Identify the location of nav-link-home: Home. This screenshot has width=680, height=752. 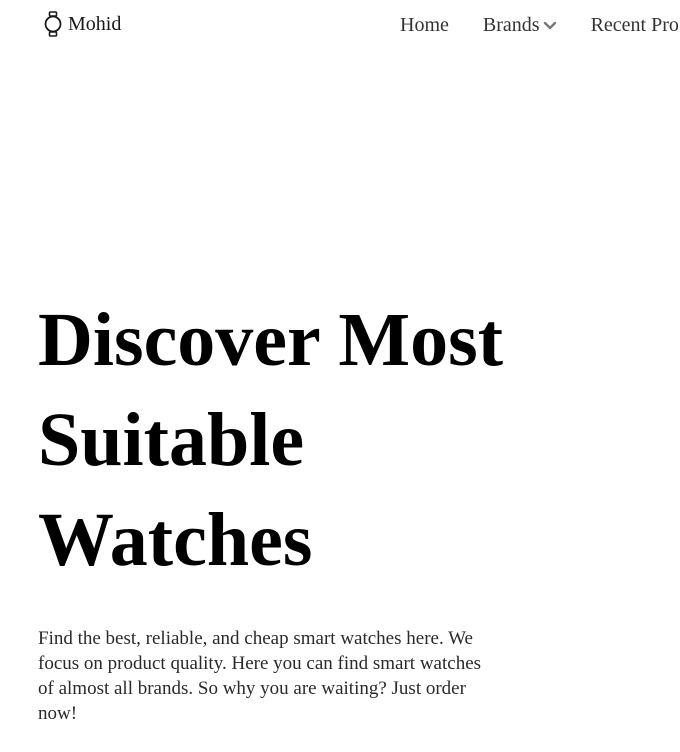
(424, 25).